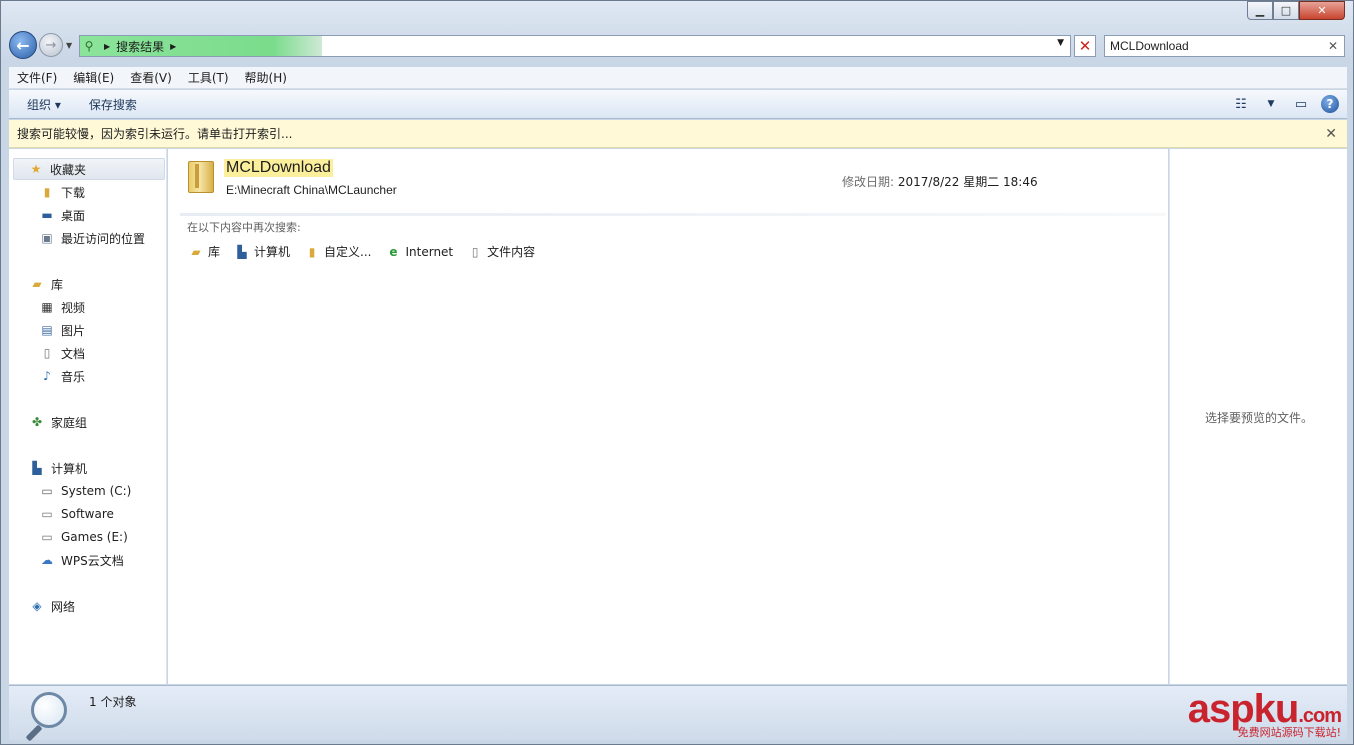  What do you see at coordinates (266, 77) in the screenshot?
I see `menu-help: 帮助(H)` at bounding box center [266, 77].